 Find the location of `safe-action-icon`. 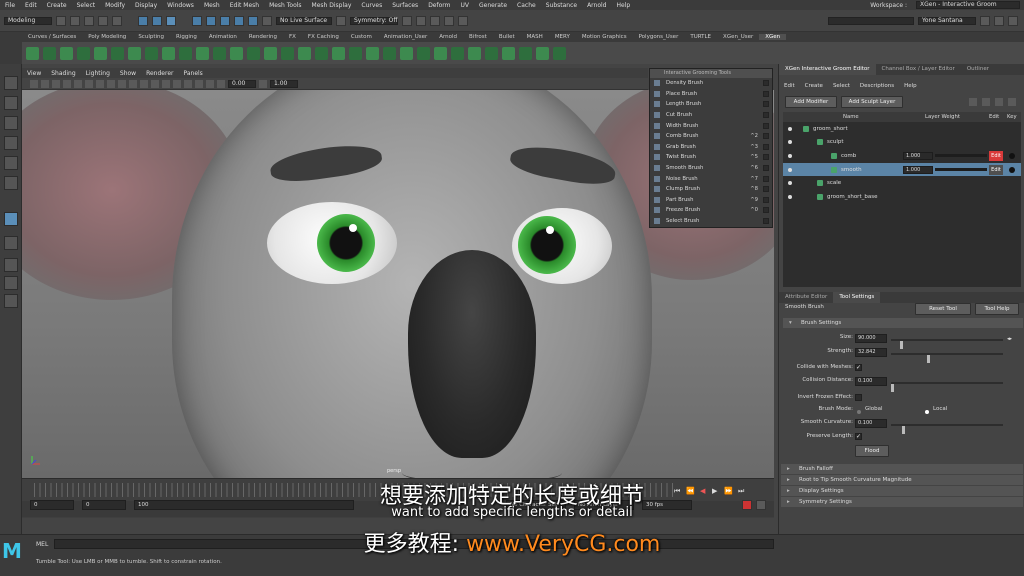

safe-action-icon is located at coordinates (133, 83).